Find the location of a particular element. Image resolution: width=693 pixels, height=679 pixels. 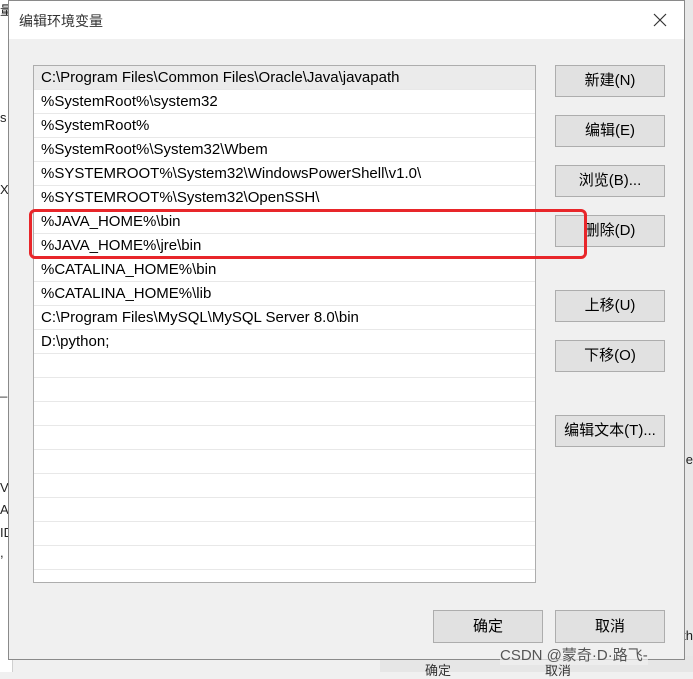

watermark: CSDN @蒙奇·D·路飞- is located at coordinates (574, 654).